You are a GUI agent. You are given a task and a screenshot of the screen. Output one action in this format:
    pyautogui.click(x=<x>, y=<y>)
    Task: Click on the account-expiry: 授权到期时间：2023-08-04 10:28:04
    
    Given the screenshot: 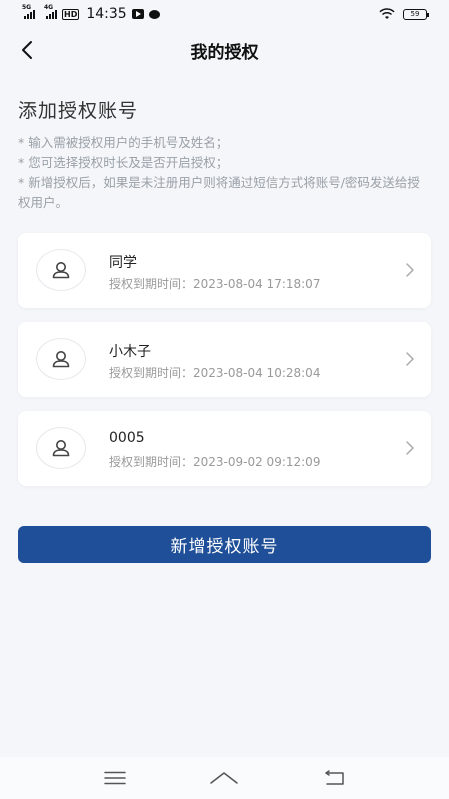 What is the action you would take?
    pyautogui.click(x=215, y=373)
    